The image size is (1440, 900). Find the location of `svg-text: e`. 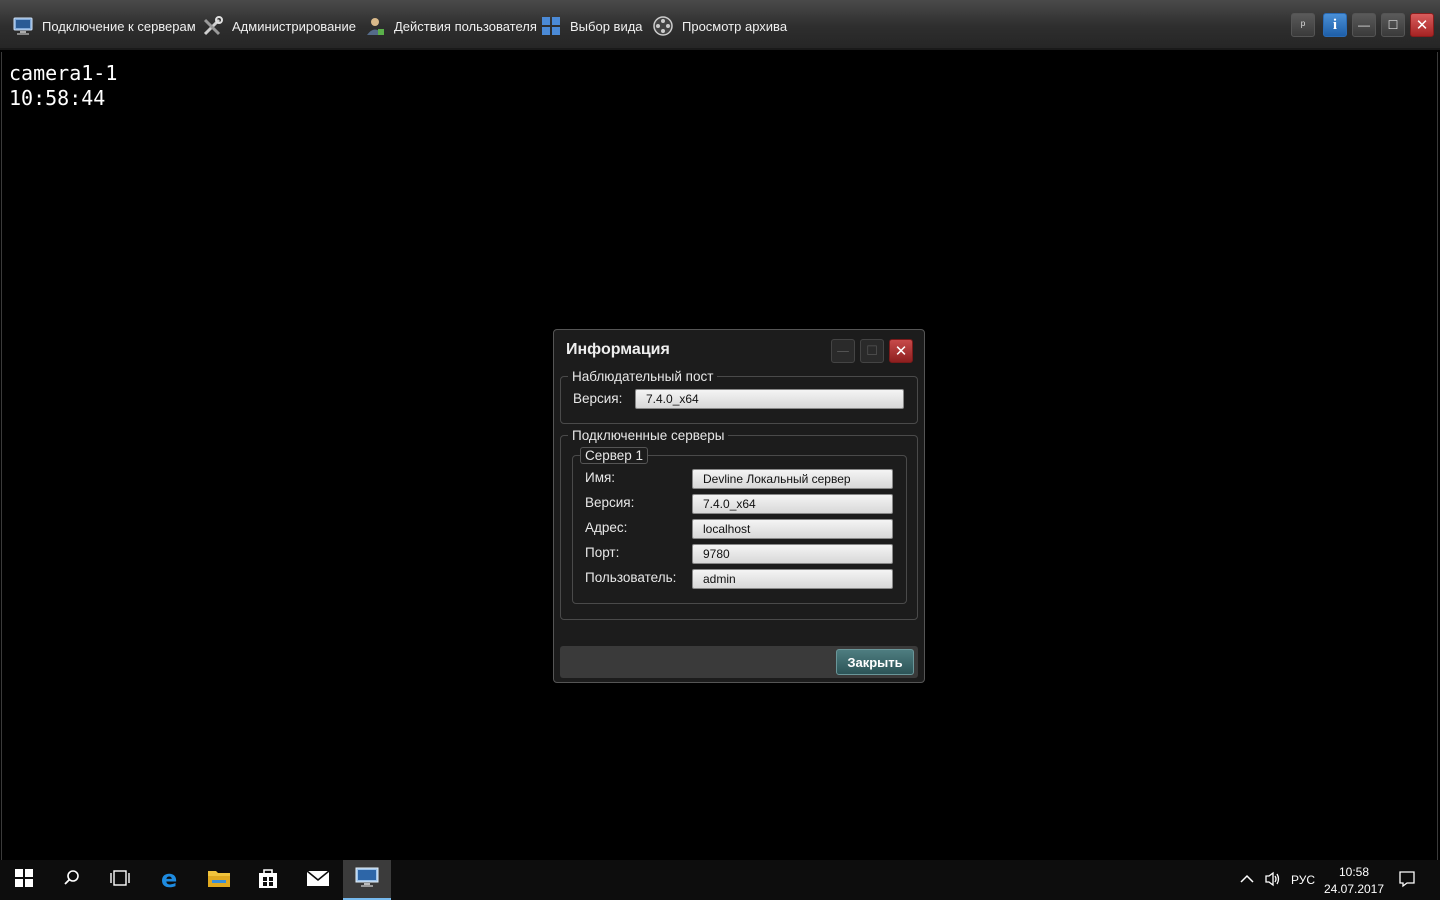

svg-text: e is located at coordinates (169, 878).